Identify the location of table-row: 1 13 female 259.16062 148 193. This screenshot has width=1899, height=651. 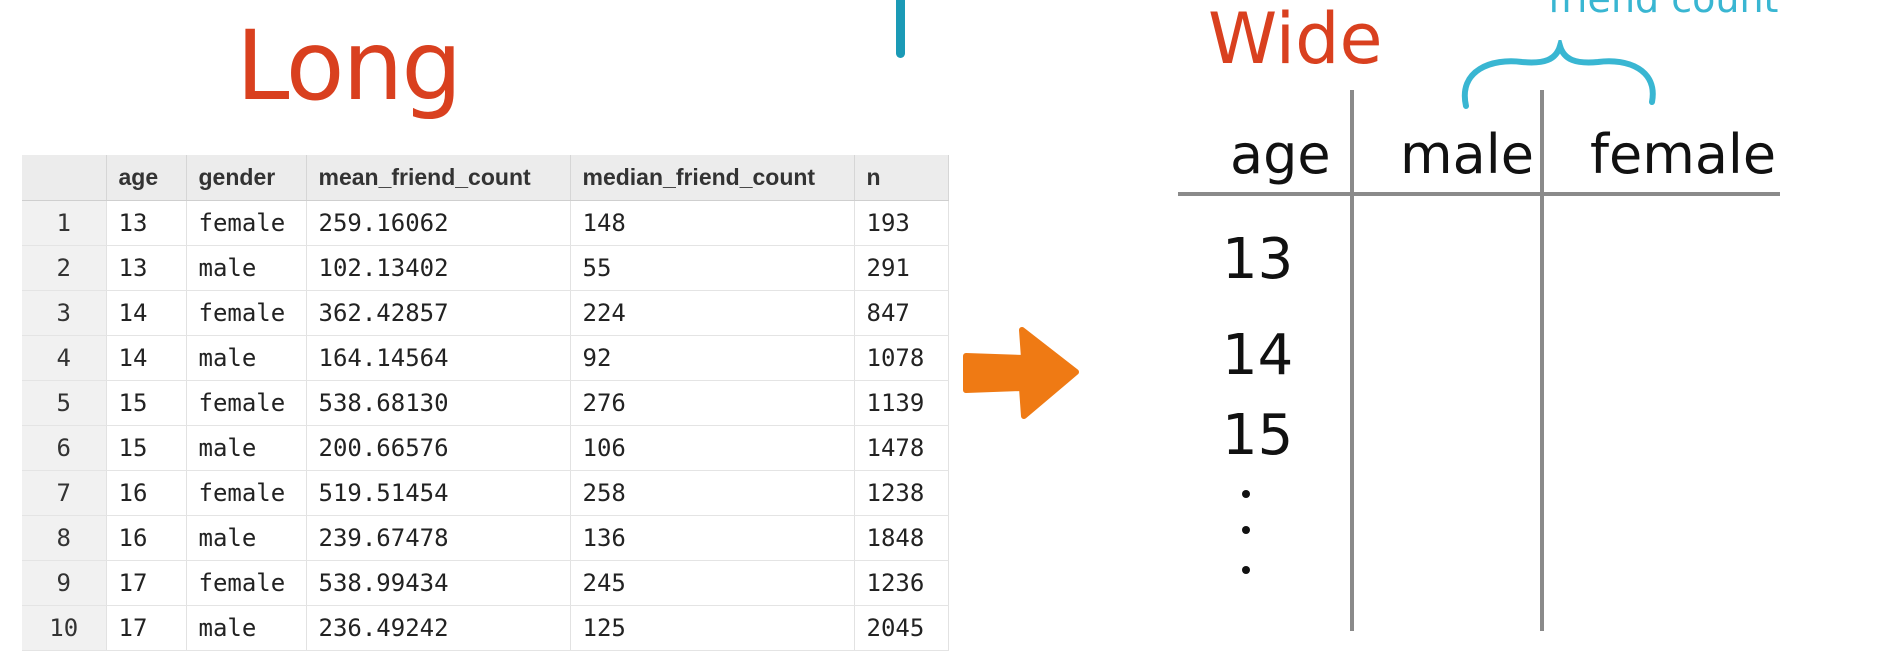
(485, 223).